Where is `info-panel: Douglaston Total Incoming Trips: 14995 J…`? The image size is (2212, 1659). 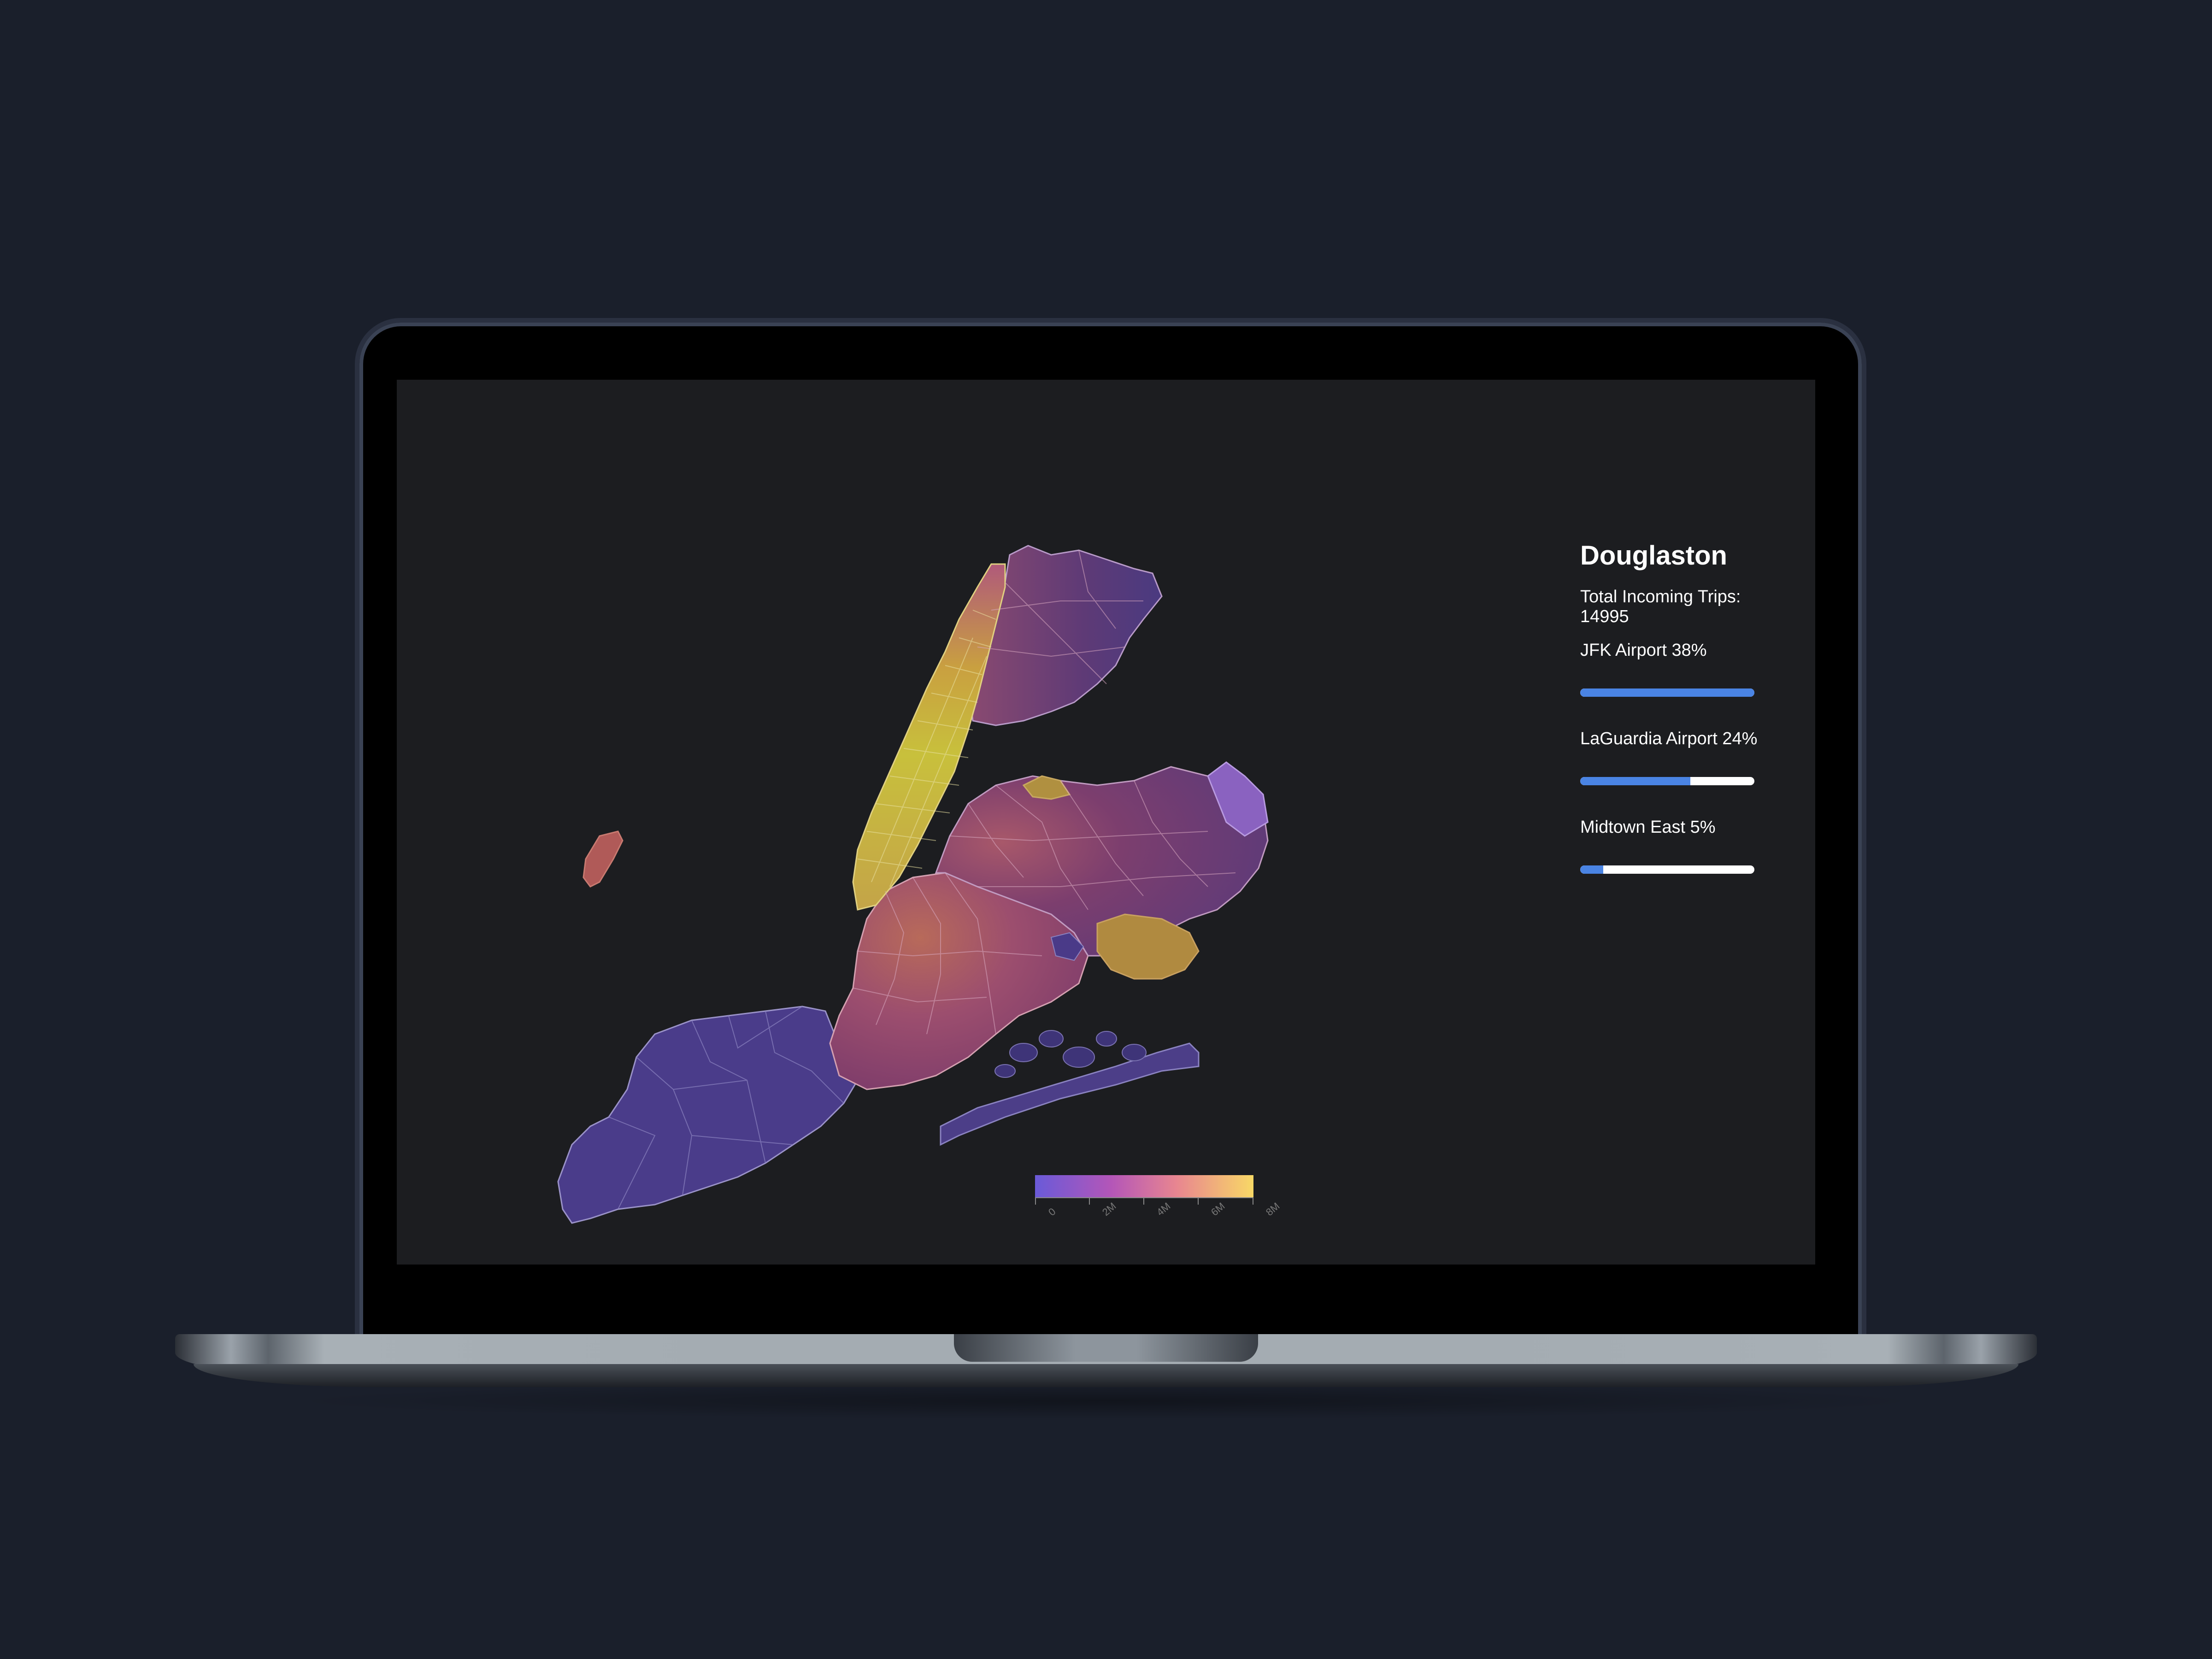
info-panel: Douglaston Total Incoming Trips: 14995 J… is located at coordinates (1677, 723).